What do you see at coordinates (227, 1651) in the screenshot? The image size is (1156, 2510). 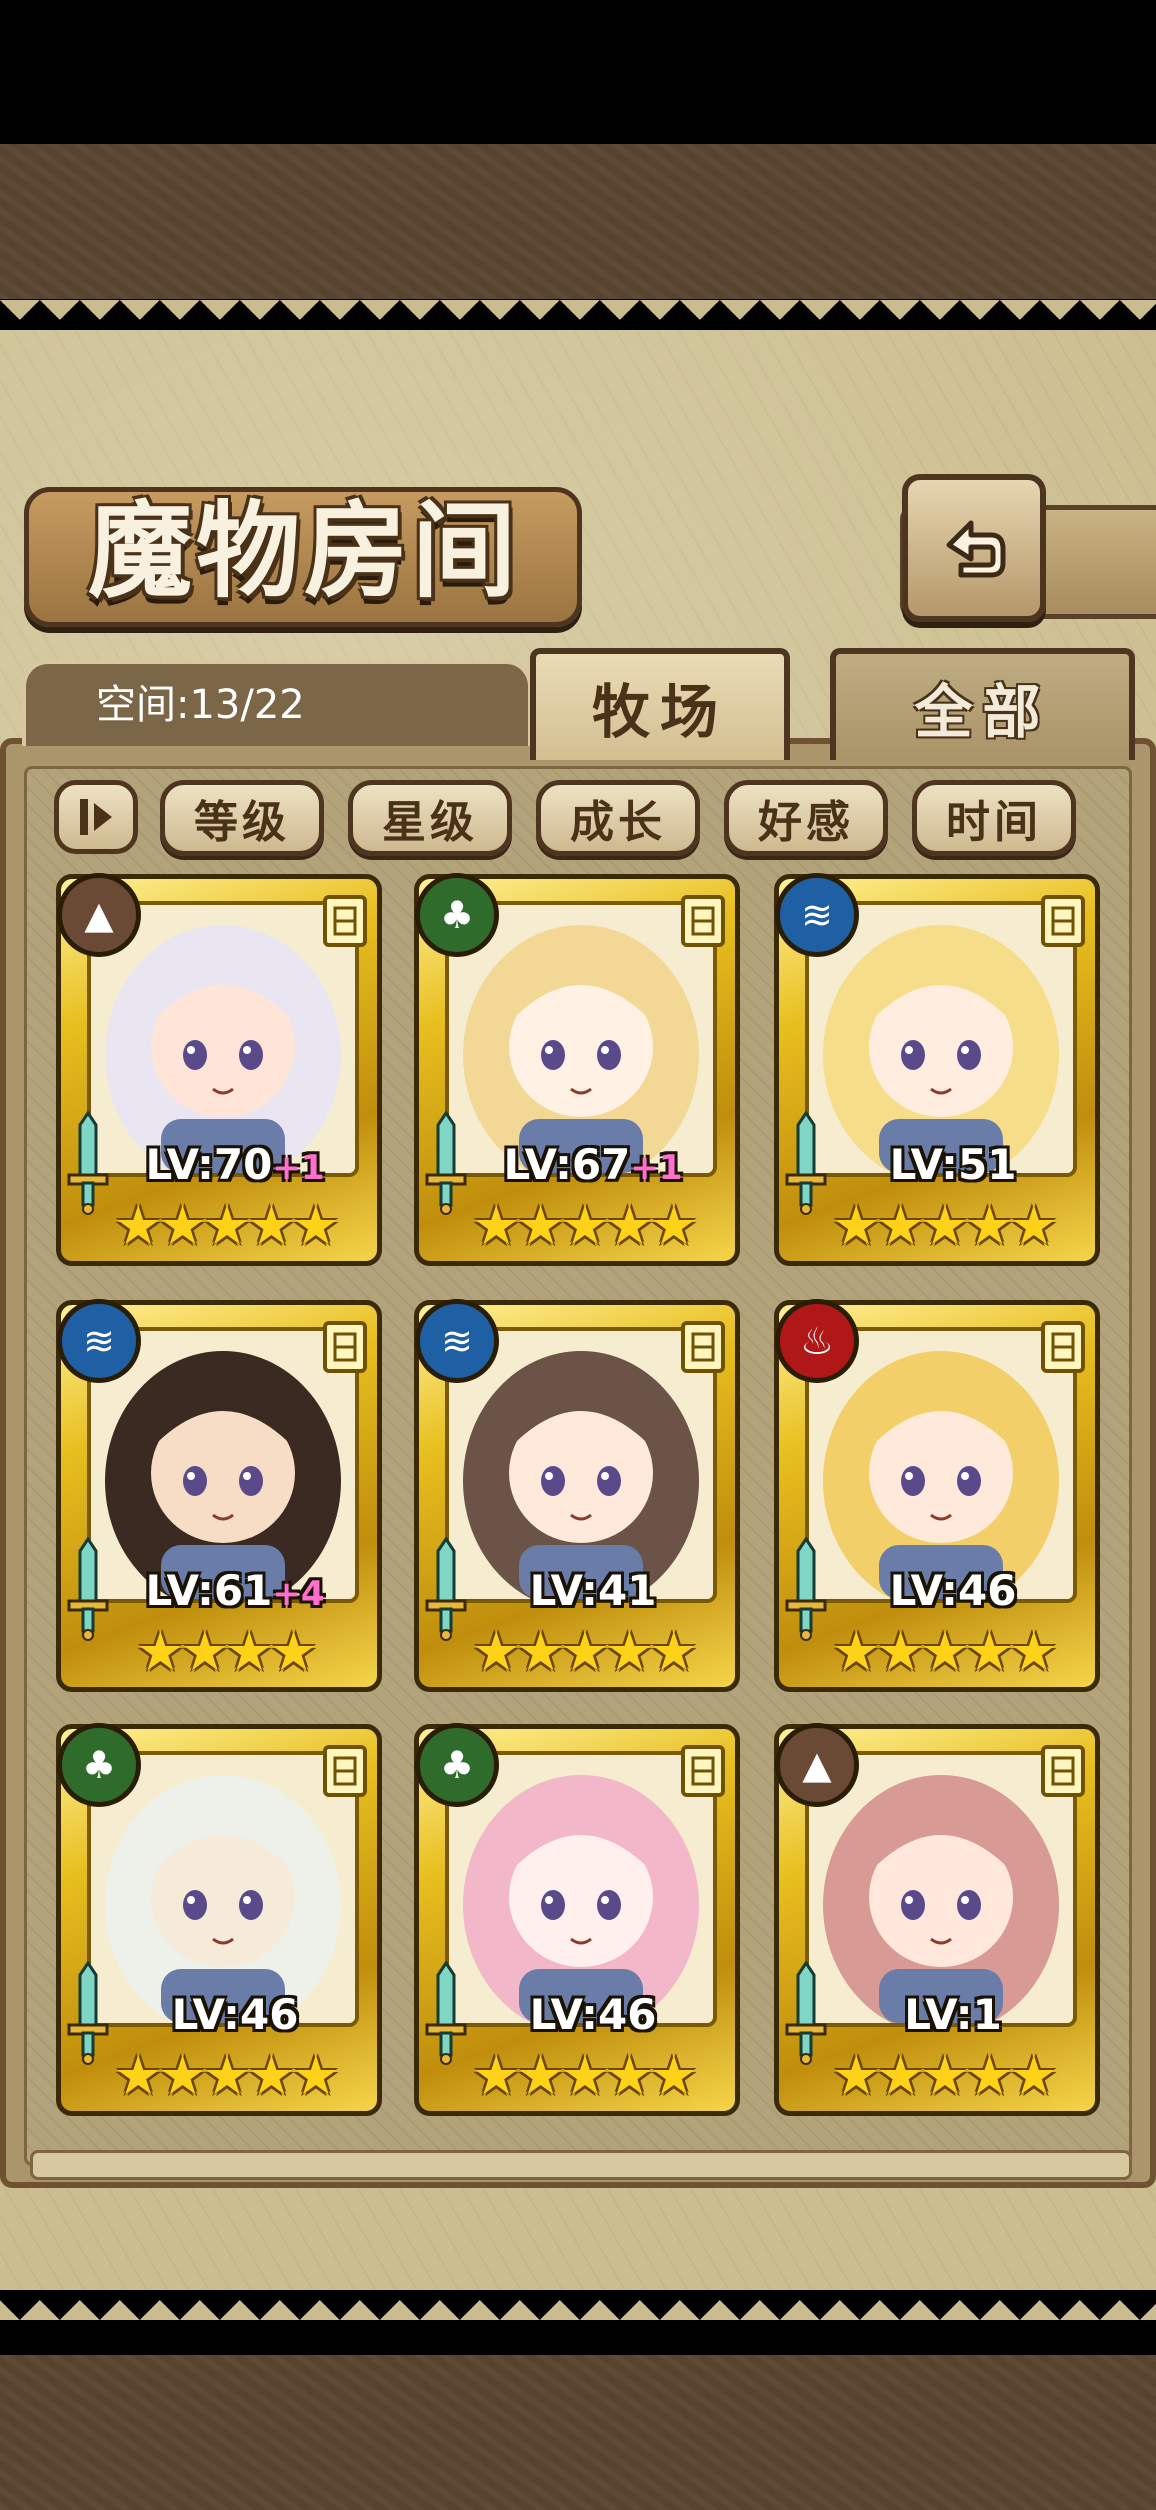 I see `monster-stars: ★★★★` at bounding box center [227, 1651].